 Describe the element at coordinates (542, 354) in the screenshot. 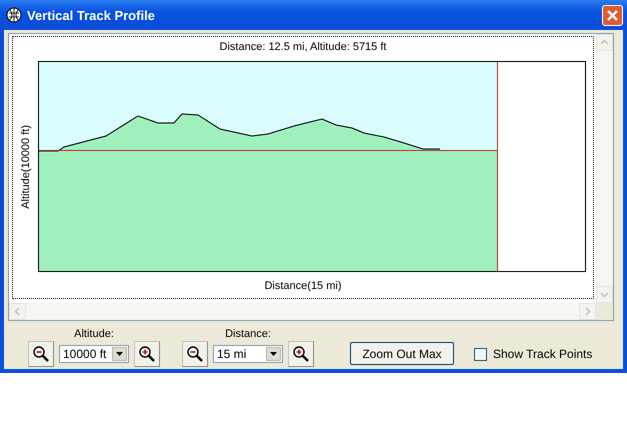

I see `checkbox-label: Show Track Points` at that location.